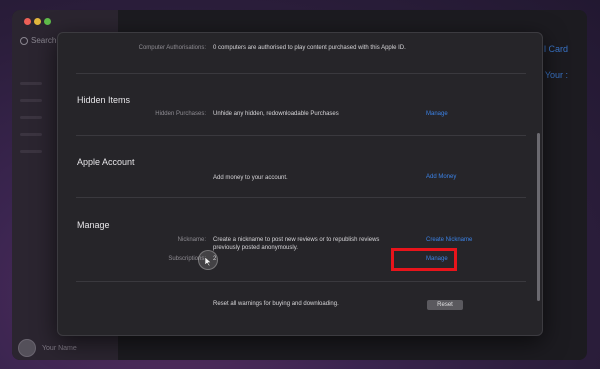 This screenshot has width=600, height=369. Describe the element at coordinates (59, 348) in the screenshot. I see `user-name: Your Name` at that location.